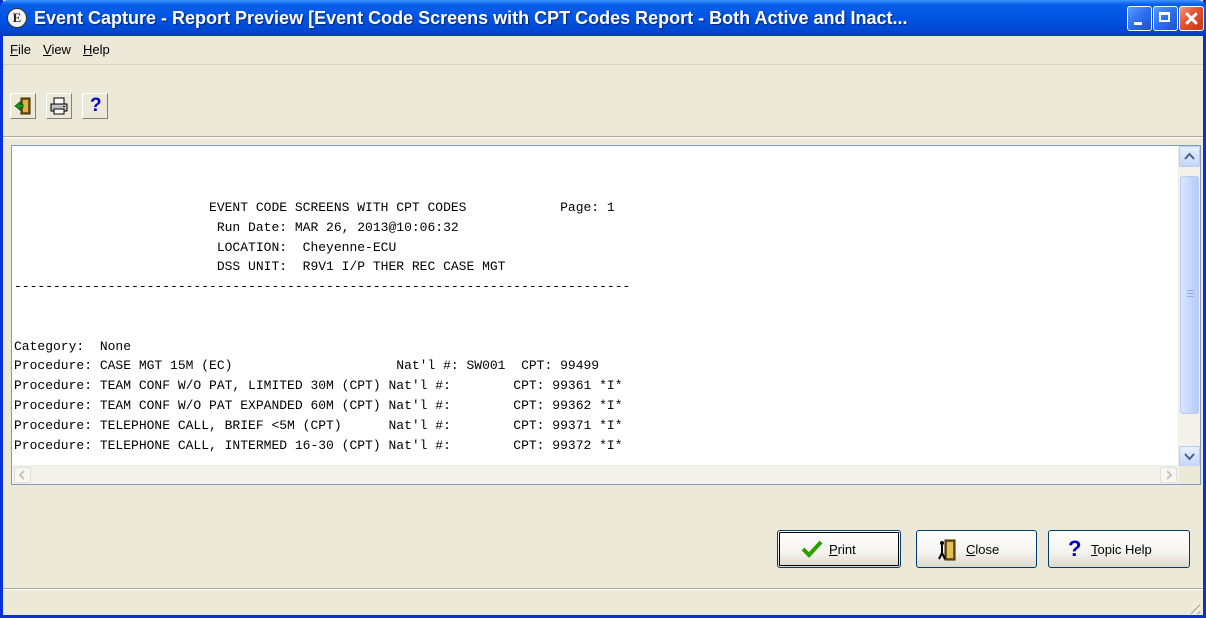 This screenshot has height=618, width=1206. What do you see at coordinates (1139, 18) in the screenshot?
I see `minimize-button` at bounding box center [1139, 18].